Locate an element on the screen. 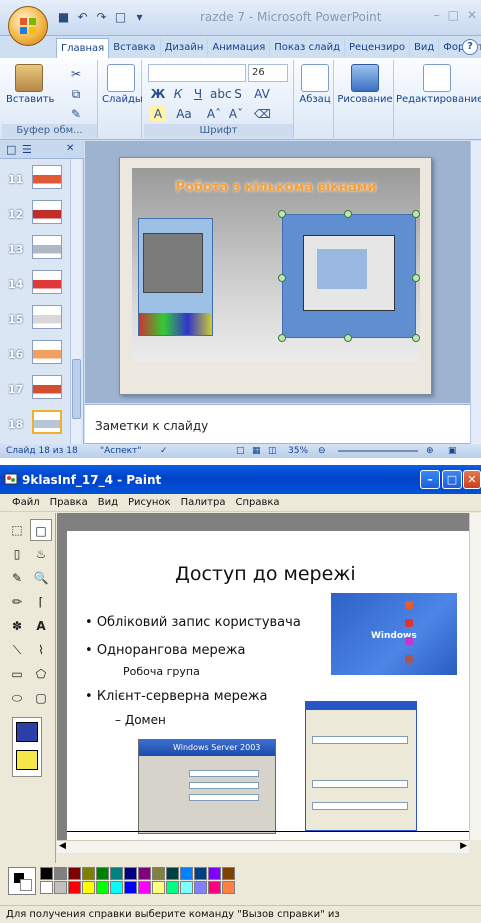  paint-menu-item: Правка is located at coordinates (69, 502).